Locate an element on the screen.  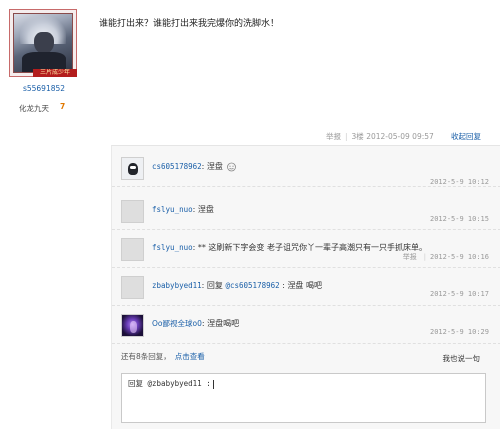
comment-time-row: 举报 | 2012-5-9 10:16 is located at coordinates (445, 257).